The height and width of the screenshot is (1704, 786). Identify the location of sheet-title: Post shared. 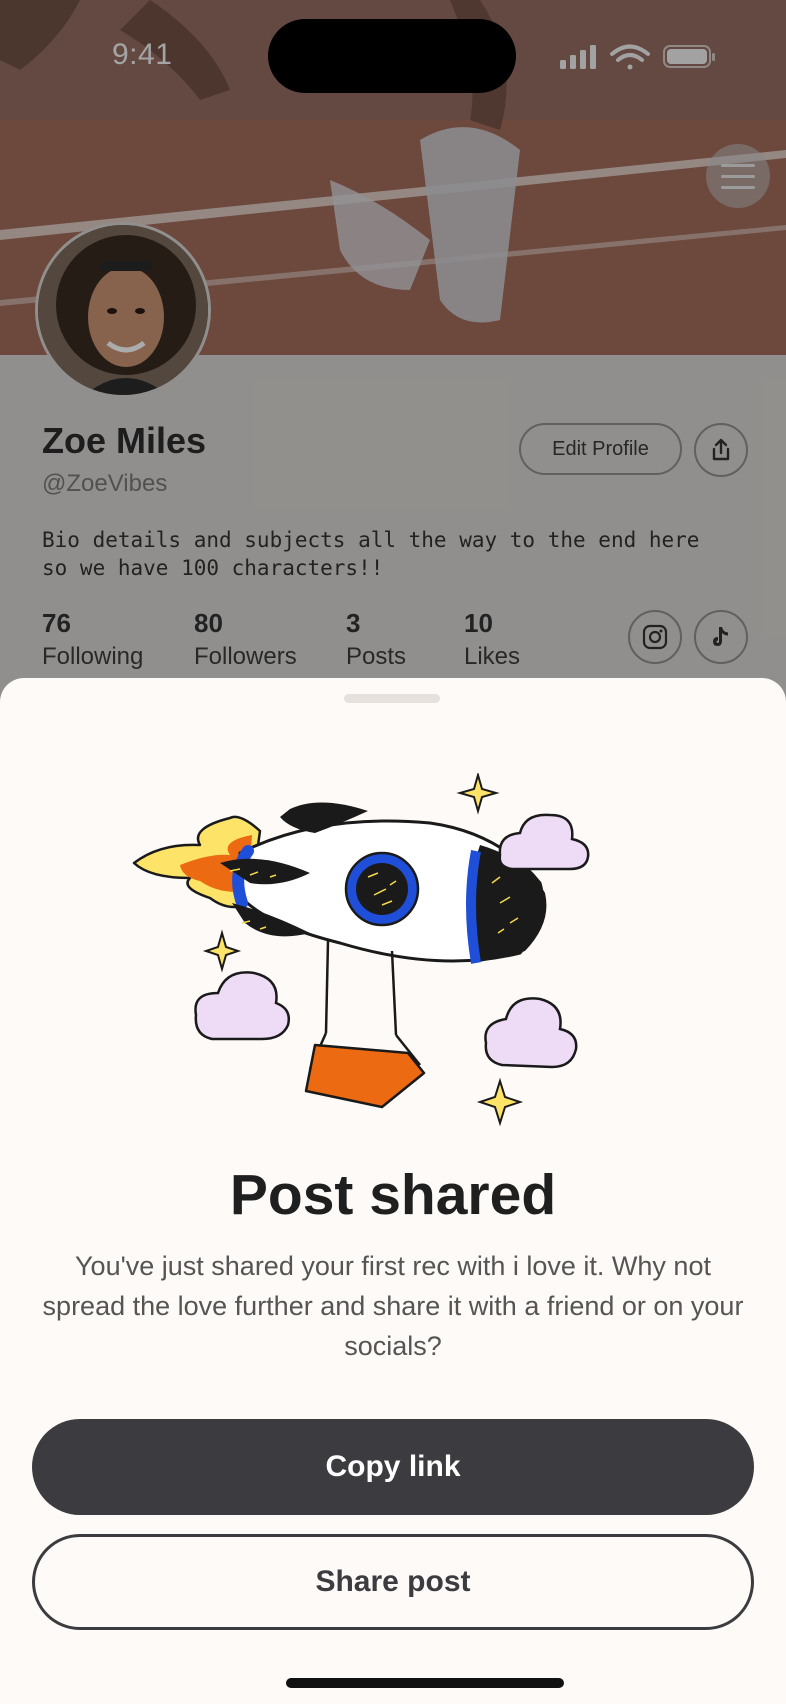
(393, 1195).